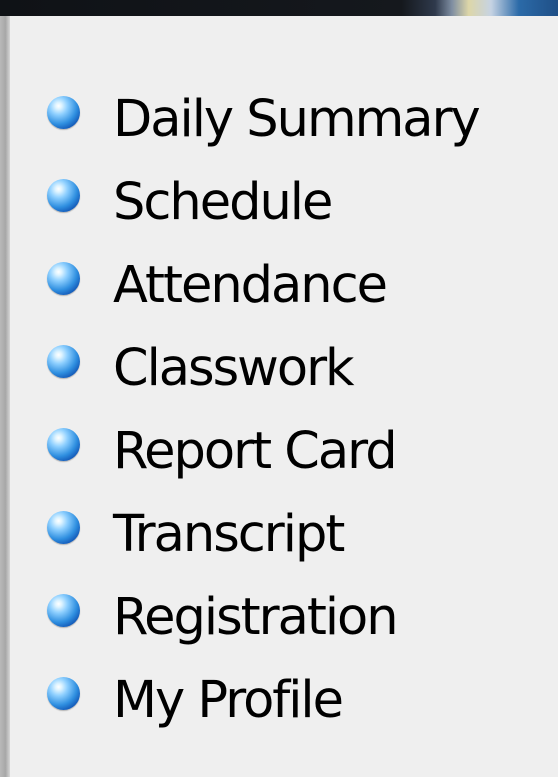  I want to click on menu-item-registration: Registration, so click(290, 619).